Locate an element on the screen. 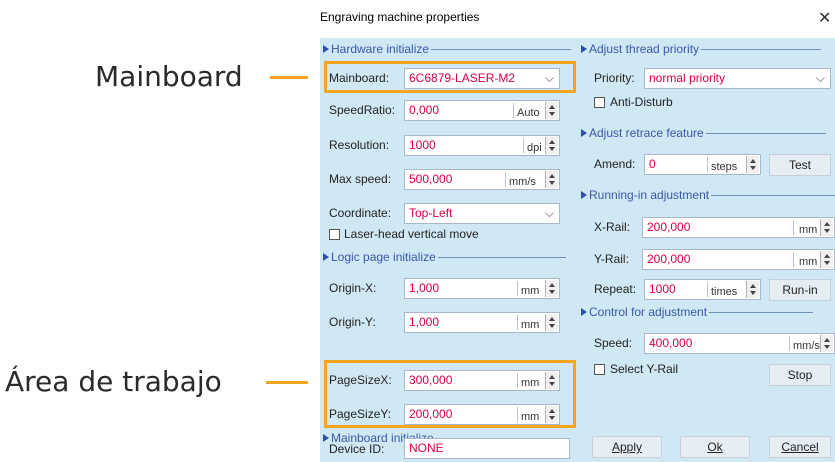 The height and width of the screenshot is (462, 835). originy-label: Origin-Y: is located at coordinates (352, 322).